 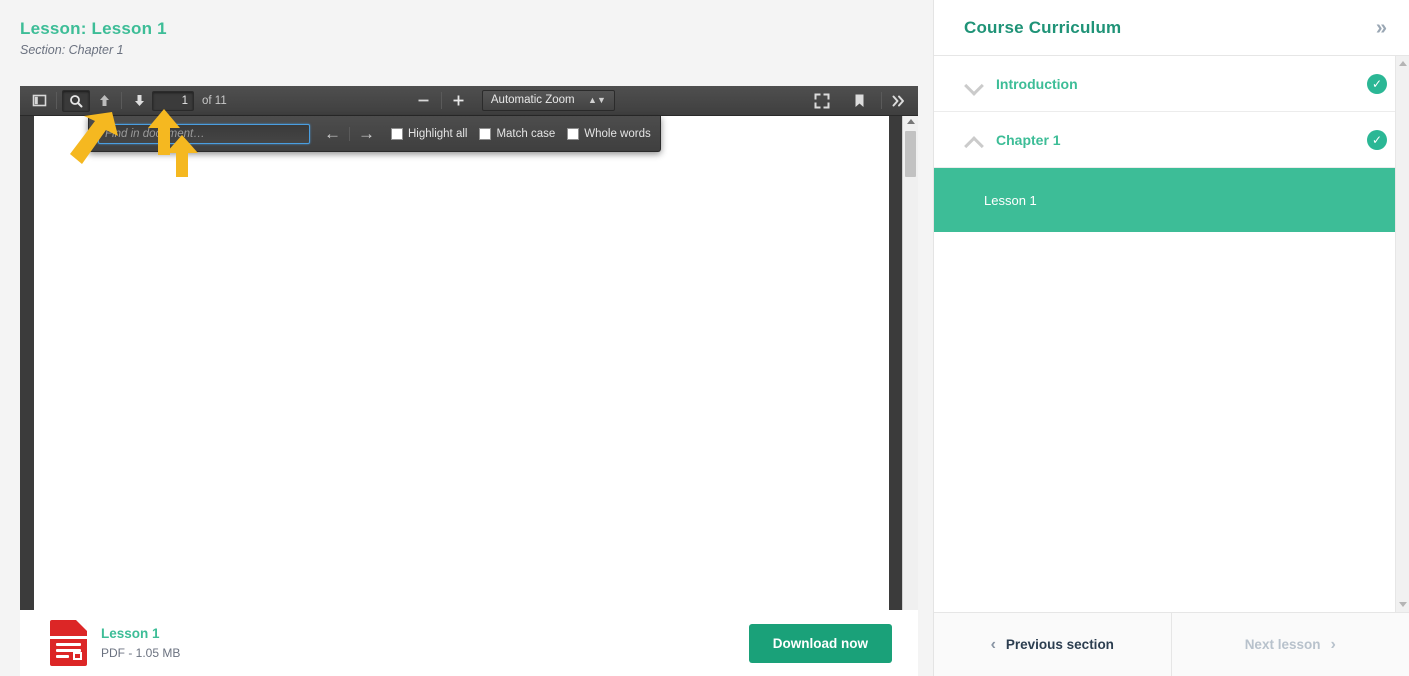 I want to click on search-icon, so click(x=76, y=100).